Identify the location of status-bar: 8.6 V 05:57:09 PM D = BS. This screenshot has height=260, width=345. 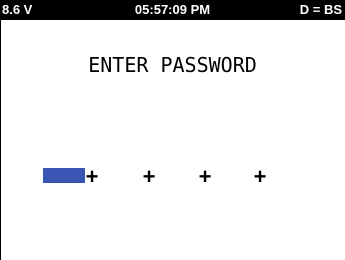
(172, 10).